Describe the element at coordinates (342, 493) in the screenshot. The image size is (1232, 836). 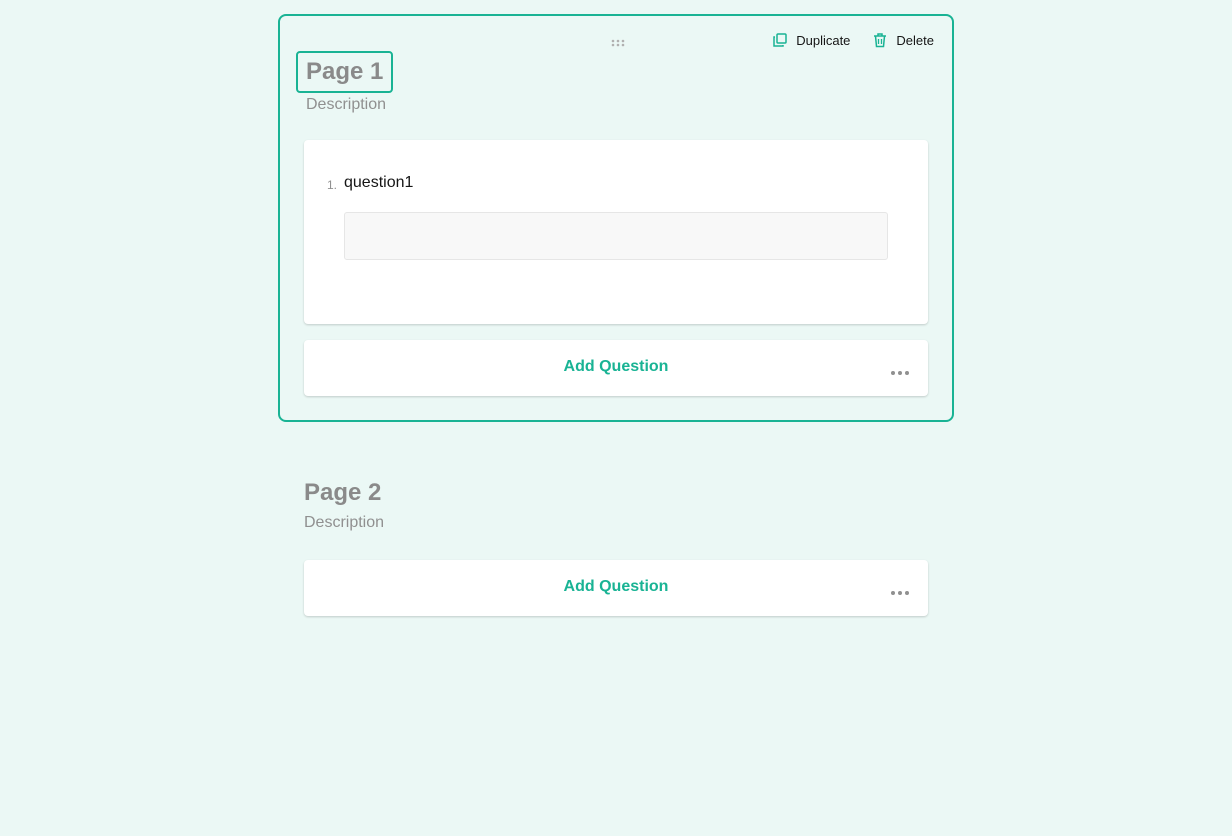
I see `page-2-title: Page 2` at that location.